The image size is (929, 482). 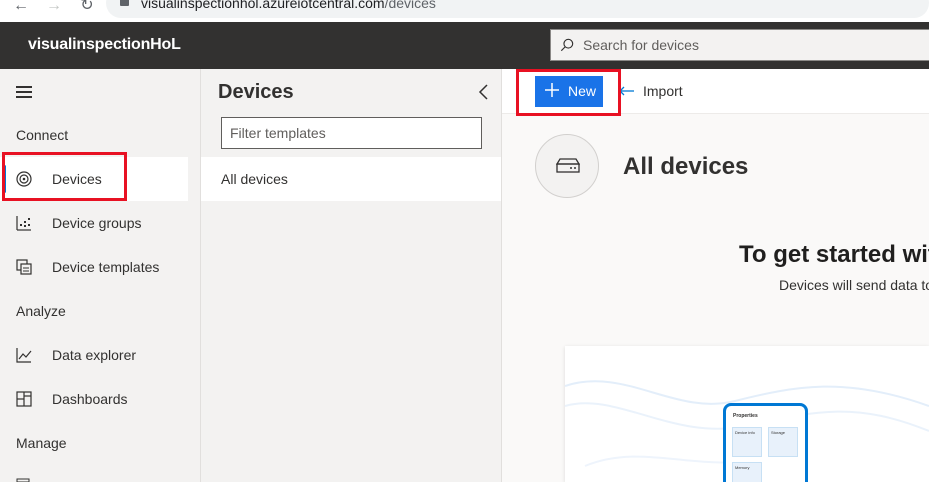 I want to click on import-icon, so click(x=626, y=91).